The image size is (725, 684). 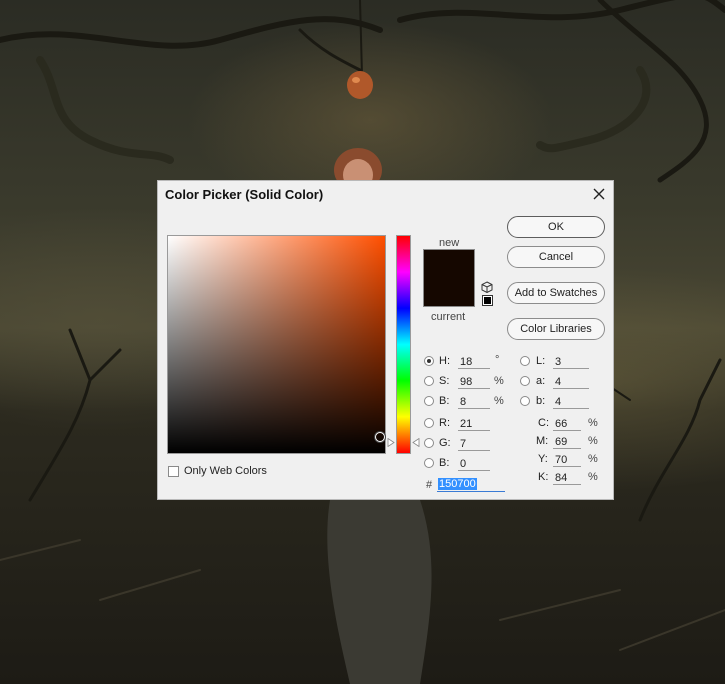 What do you see at coordinates (599, 194) in the screenshot?
I see `close-icon` at bounding box center [599, 194].